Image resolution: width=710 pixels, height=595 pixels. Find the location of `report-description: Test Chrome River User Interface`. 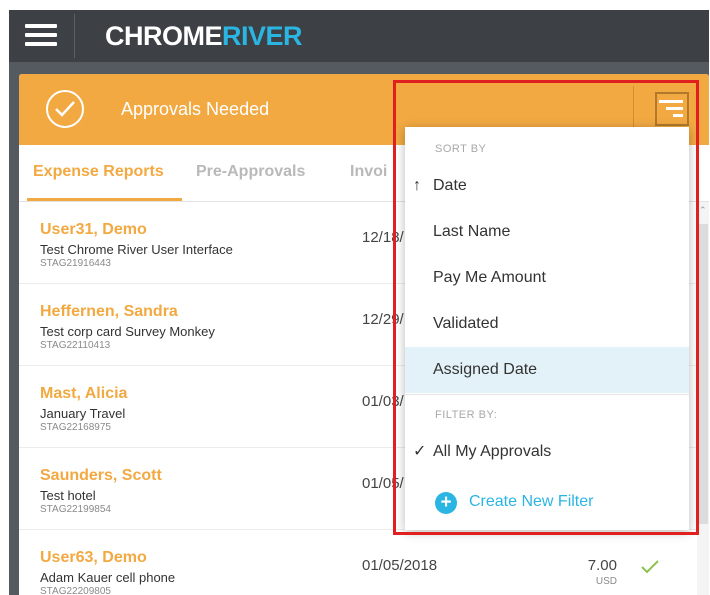

report-description: Test Chrome River User Interface is located at coordinates (136, 249).